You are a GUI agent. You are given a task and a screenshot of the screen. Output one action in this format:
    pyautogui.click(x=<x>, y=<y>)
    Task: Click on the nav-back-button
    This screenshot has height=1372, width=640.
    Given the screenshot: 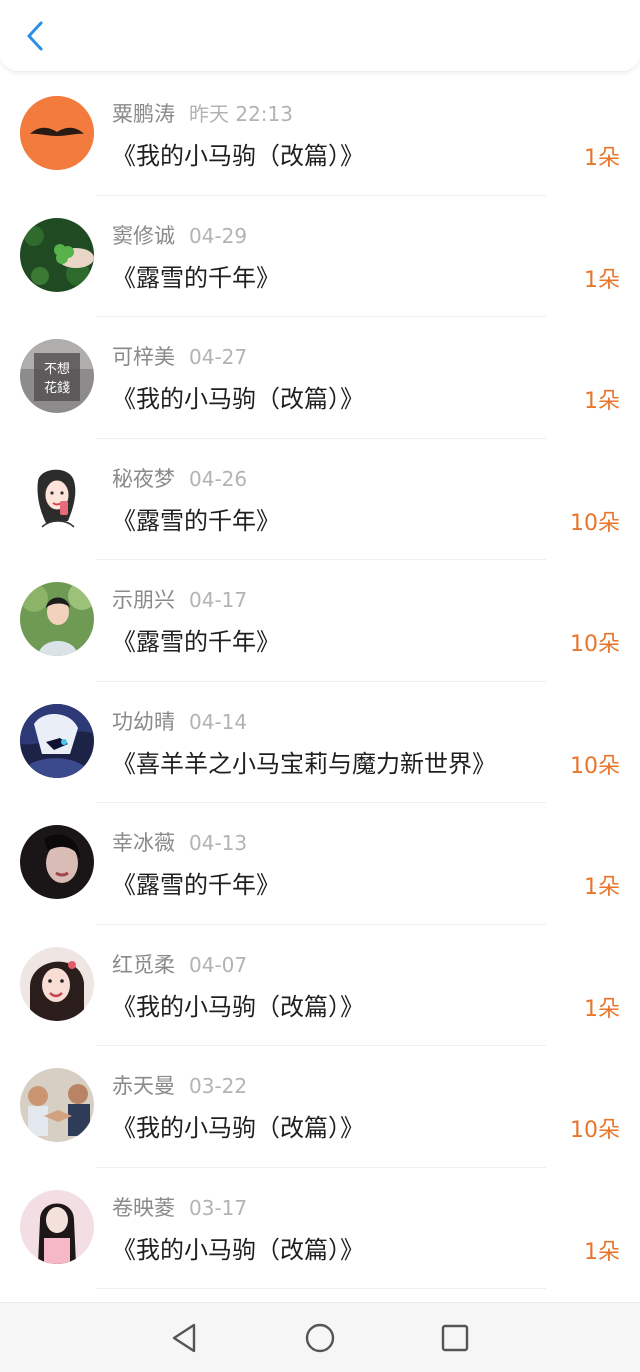 What is the action you would take?
    pyautogui.click(x=185, y=1338)
    